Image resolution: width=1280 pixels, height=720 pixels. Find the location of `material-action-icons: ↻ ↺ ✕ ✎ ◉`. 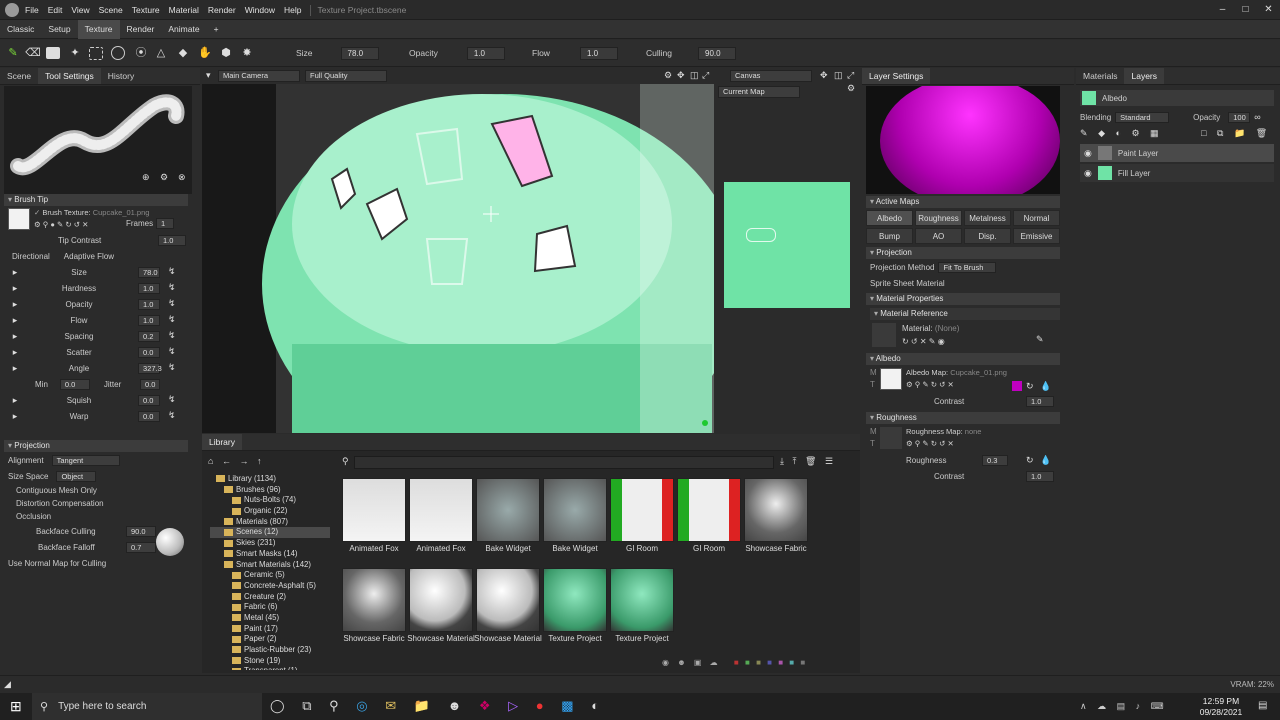

material-action-icons: ↻ ↺ ✕ ✎ ◉ is located at coordinates (923, 341).